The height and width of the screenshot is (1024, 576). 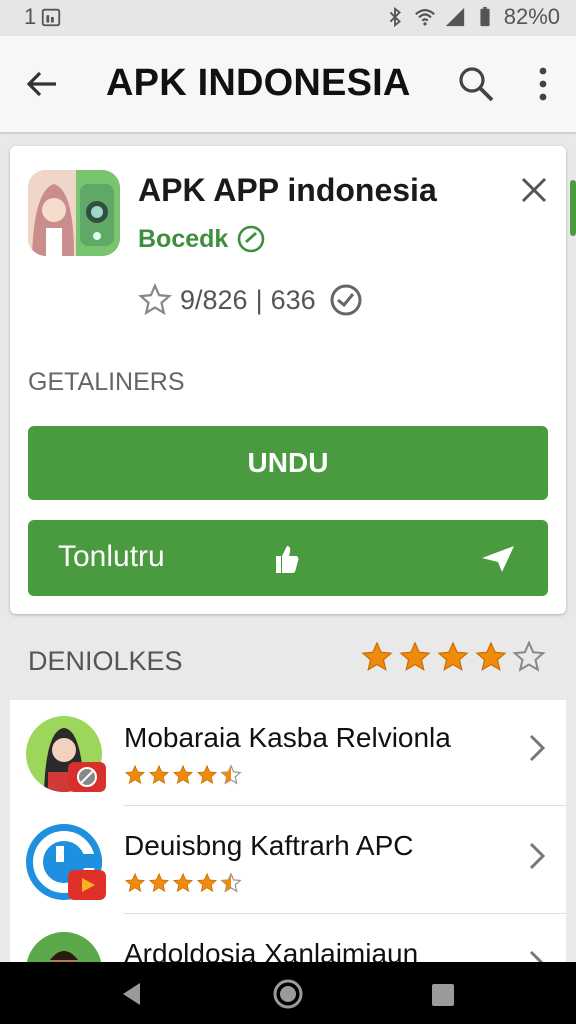 I want to click on app-icon-image, so click(x=74, y=213).